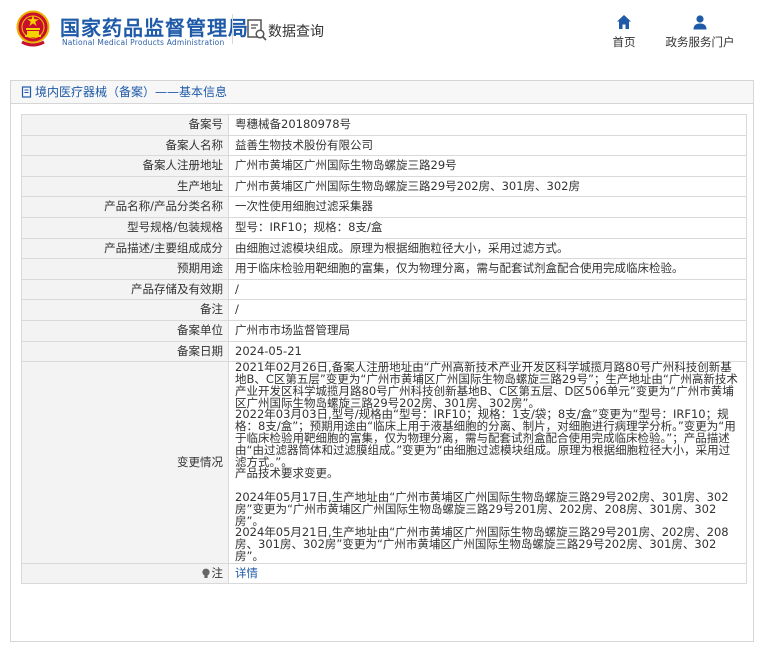  Describe the element at coordinates (125, 573) in the screenshot. I see `note-label-cell: 注` at that location.